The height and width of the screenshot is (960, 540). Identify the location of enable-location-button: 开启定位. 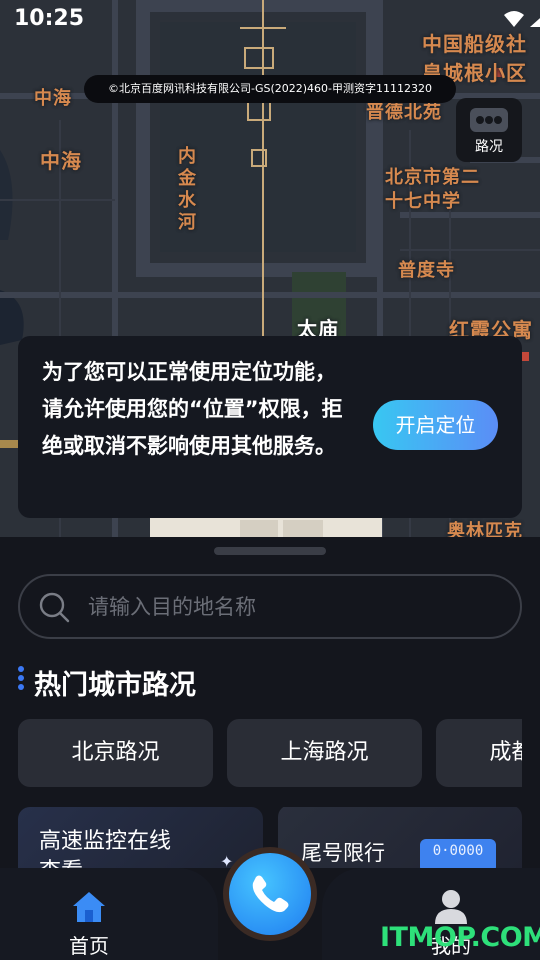
(435, 425).